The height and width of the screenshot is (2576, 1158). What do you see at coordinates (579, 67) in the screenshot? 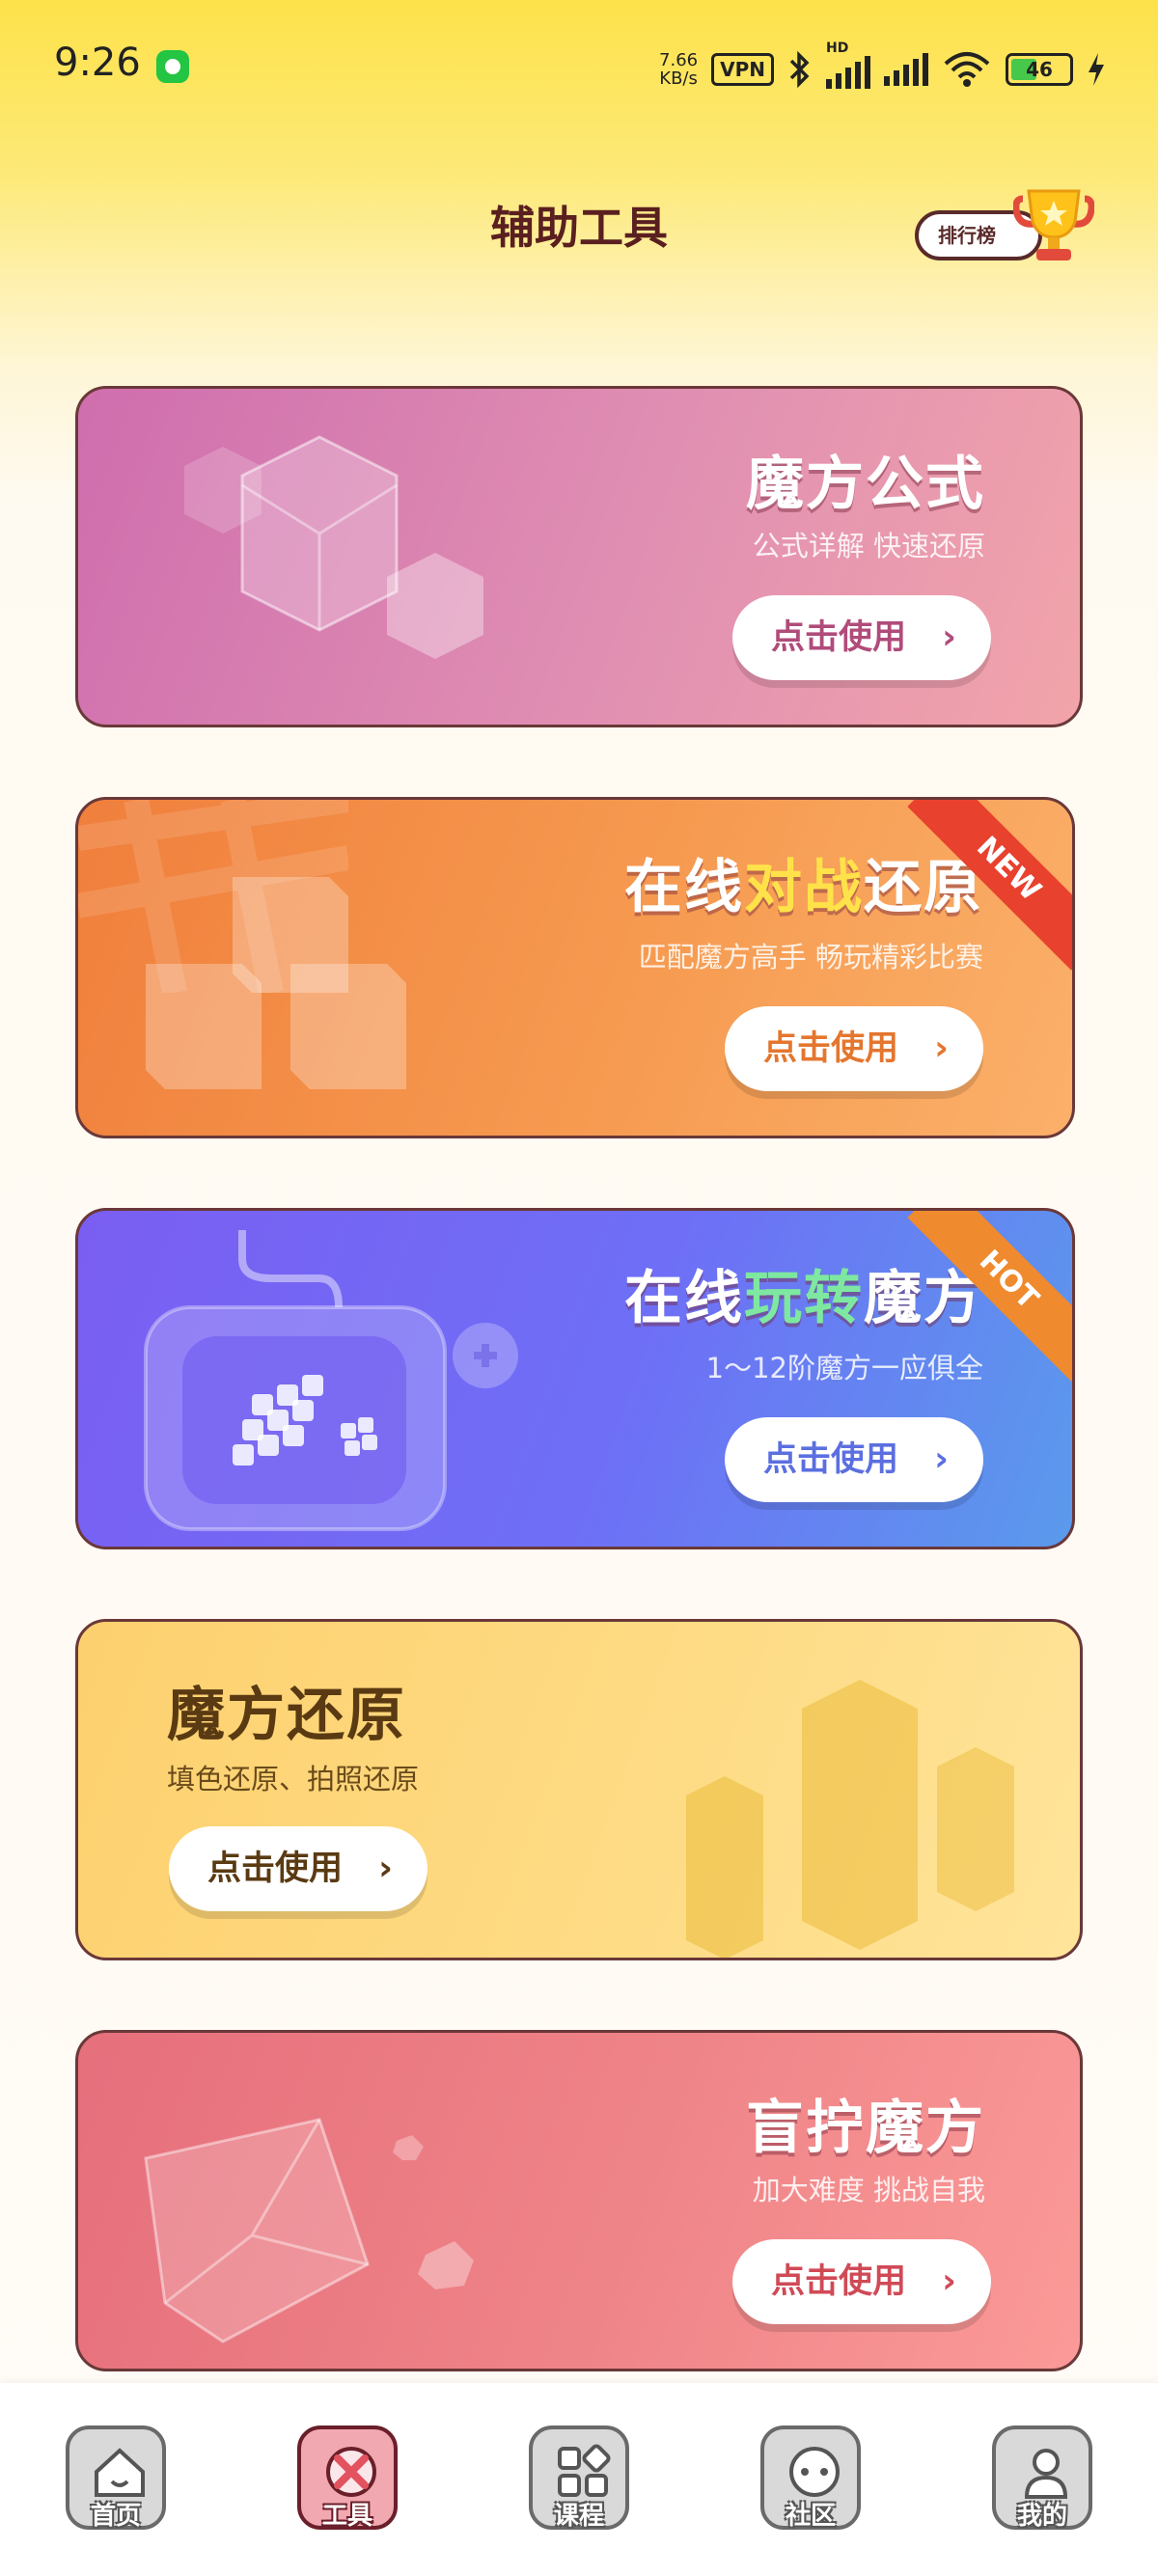
I see `status-bar: 9:26 7.66 KB/s VPN HD 46` at bounding box center [579, 67].